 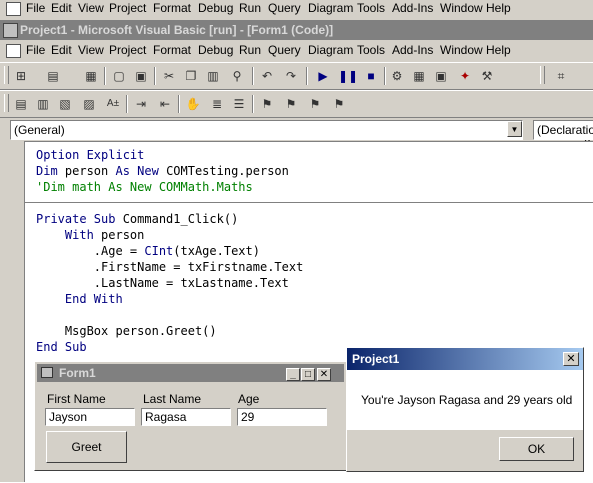 I want to click on code-line: .Age = CInt(txAge.Text), so click(x=148, y=251).